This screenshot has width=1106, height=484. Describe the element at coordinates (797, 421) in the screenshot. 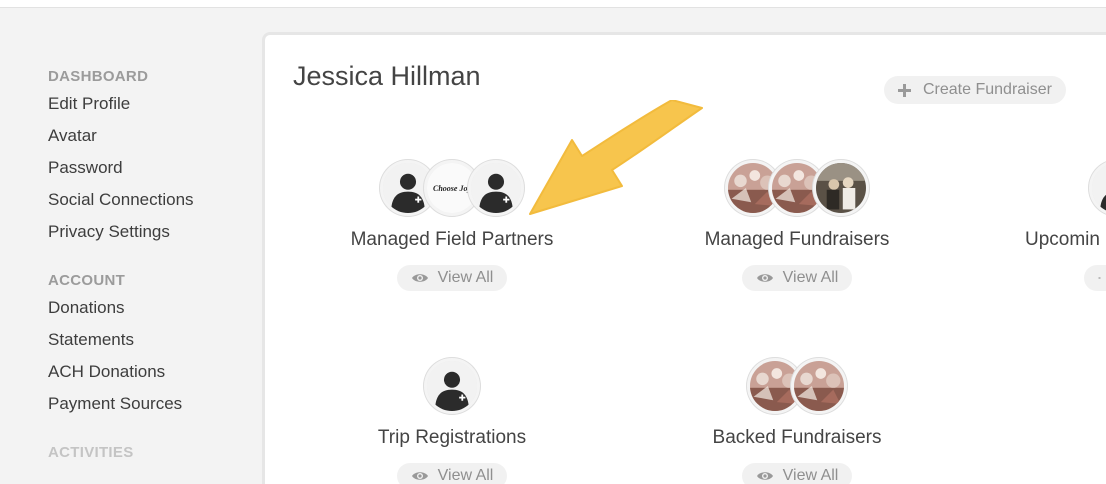

I see `card-backed-fundraisers: Backed Fundraisers View All` at that location.